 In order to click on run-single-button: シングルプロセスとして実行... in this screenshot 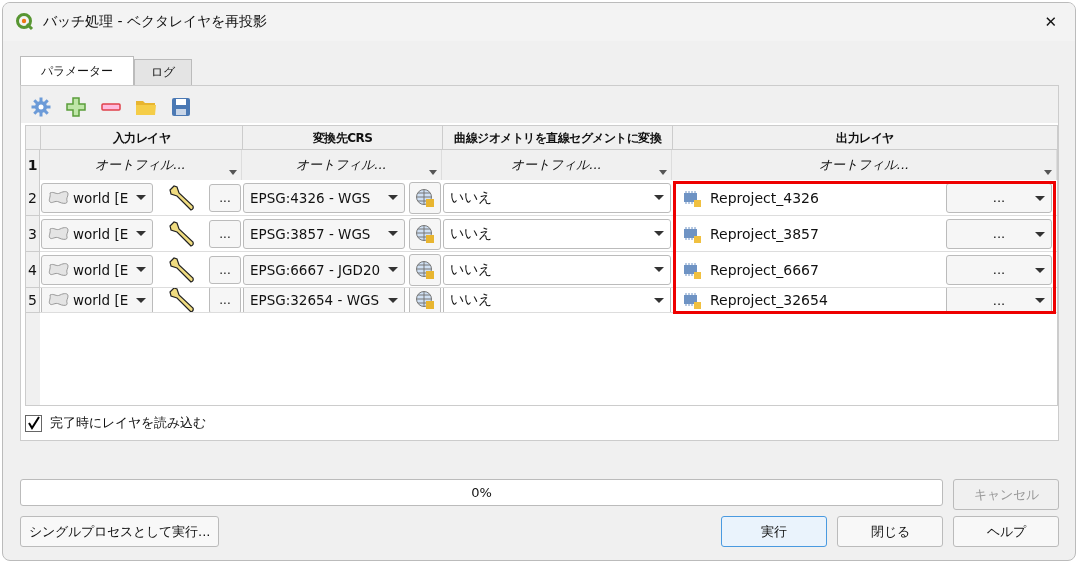, I will do `click(120, 531)`.